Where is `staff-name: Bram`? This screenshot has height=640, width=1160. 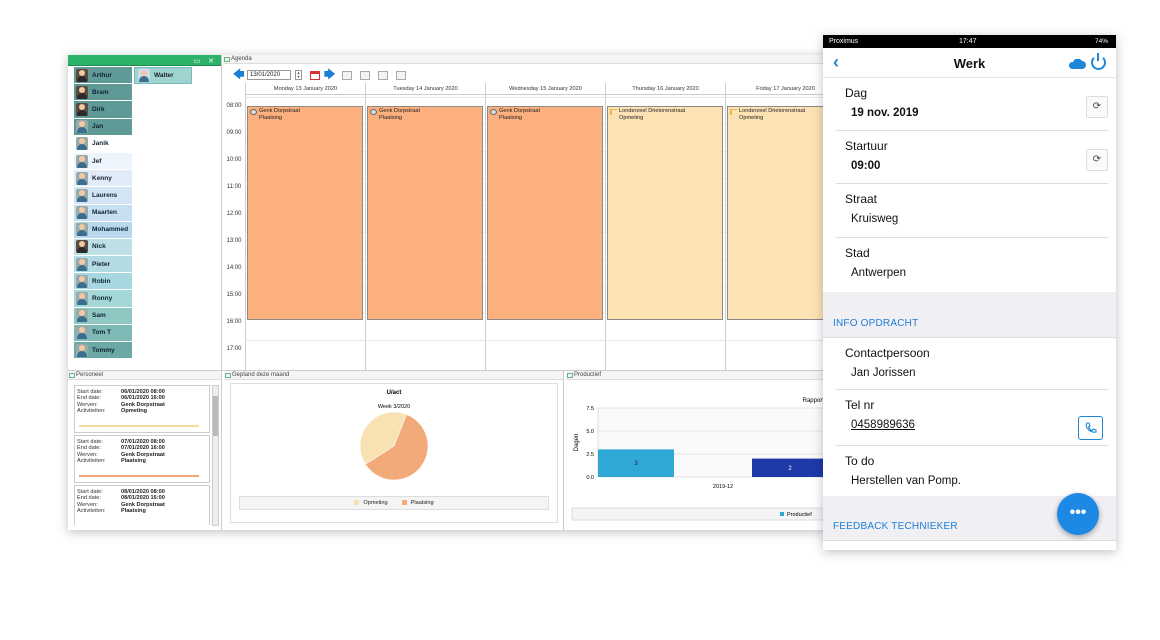 staff-name: Bram is located at coordinates (100, 92).